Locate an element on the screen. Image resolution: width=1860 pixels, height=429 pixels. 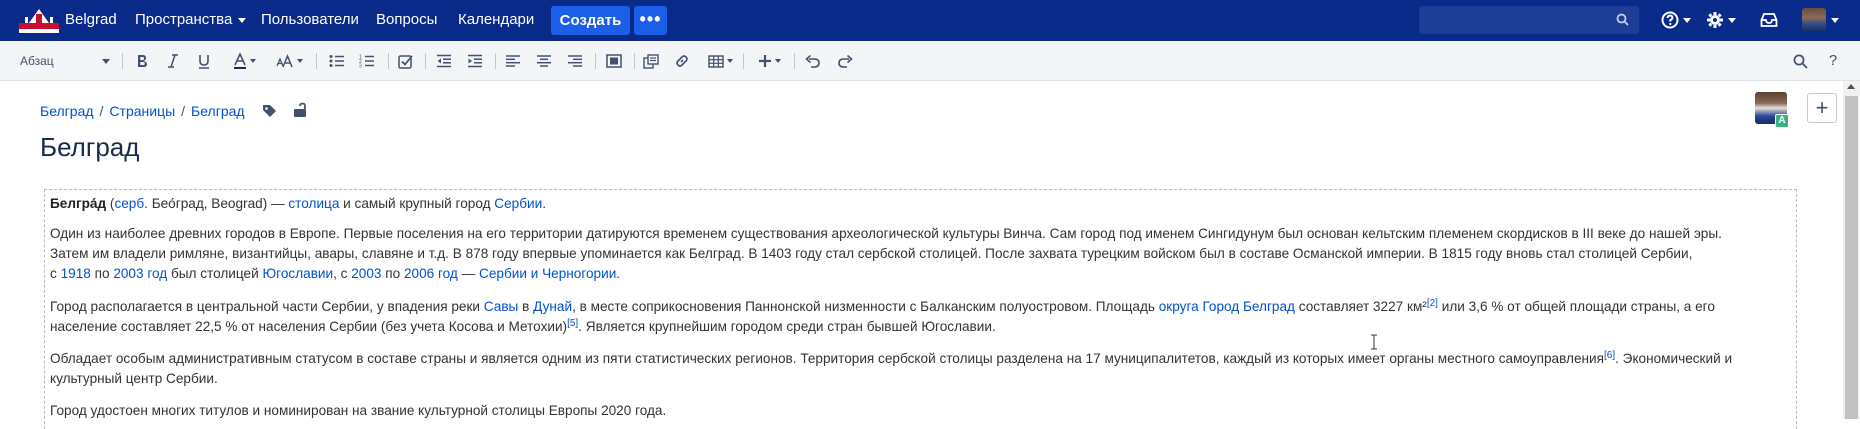
search-input is located at coordinates (1514, 20).